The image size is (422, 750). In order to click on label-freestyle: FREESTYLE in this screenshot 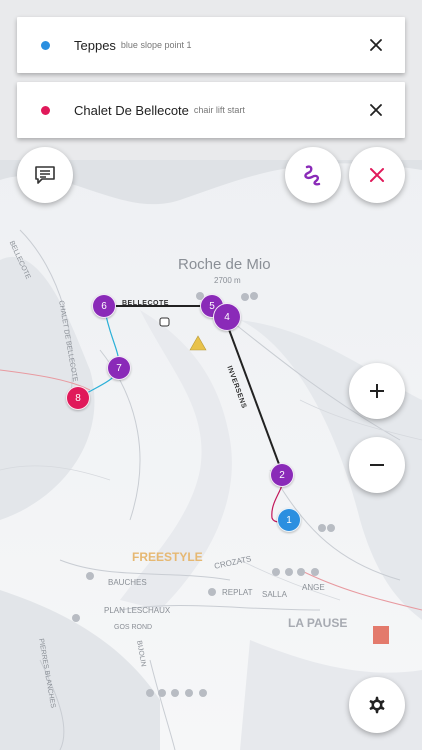, I will do `click(167, 557)`.